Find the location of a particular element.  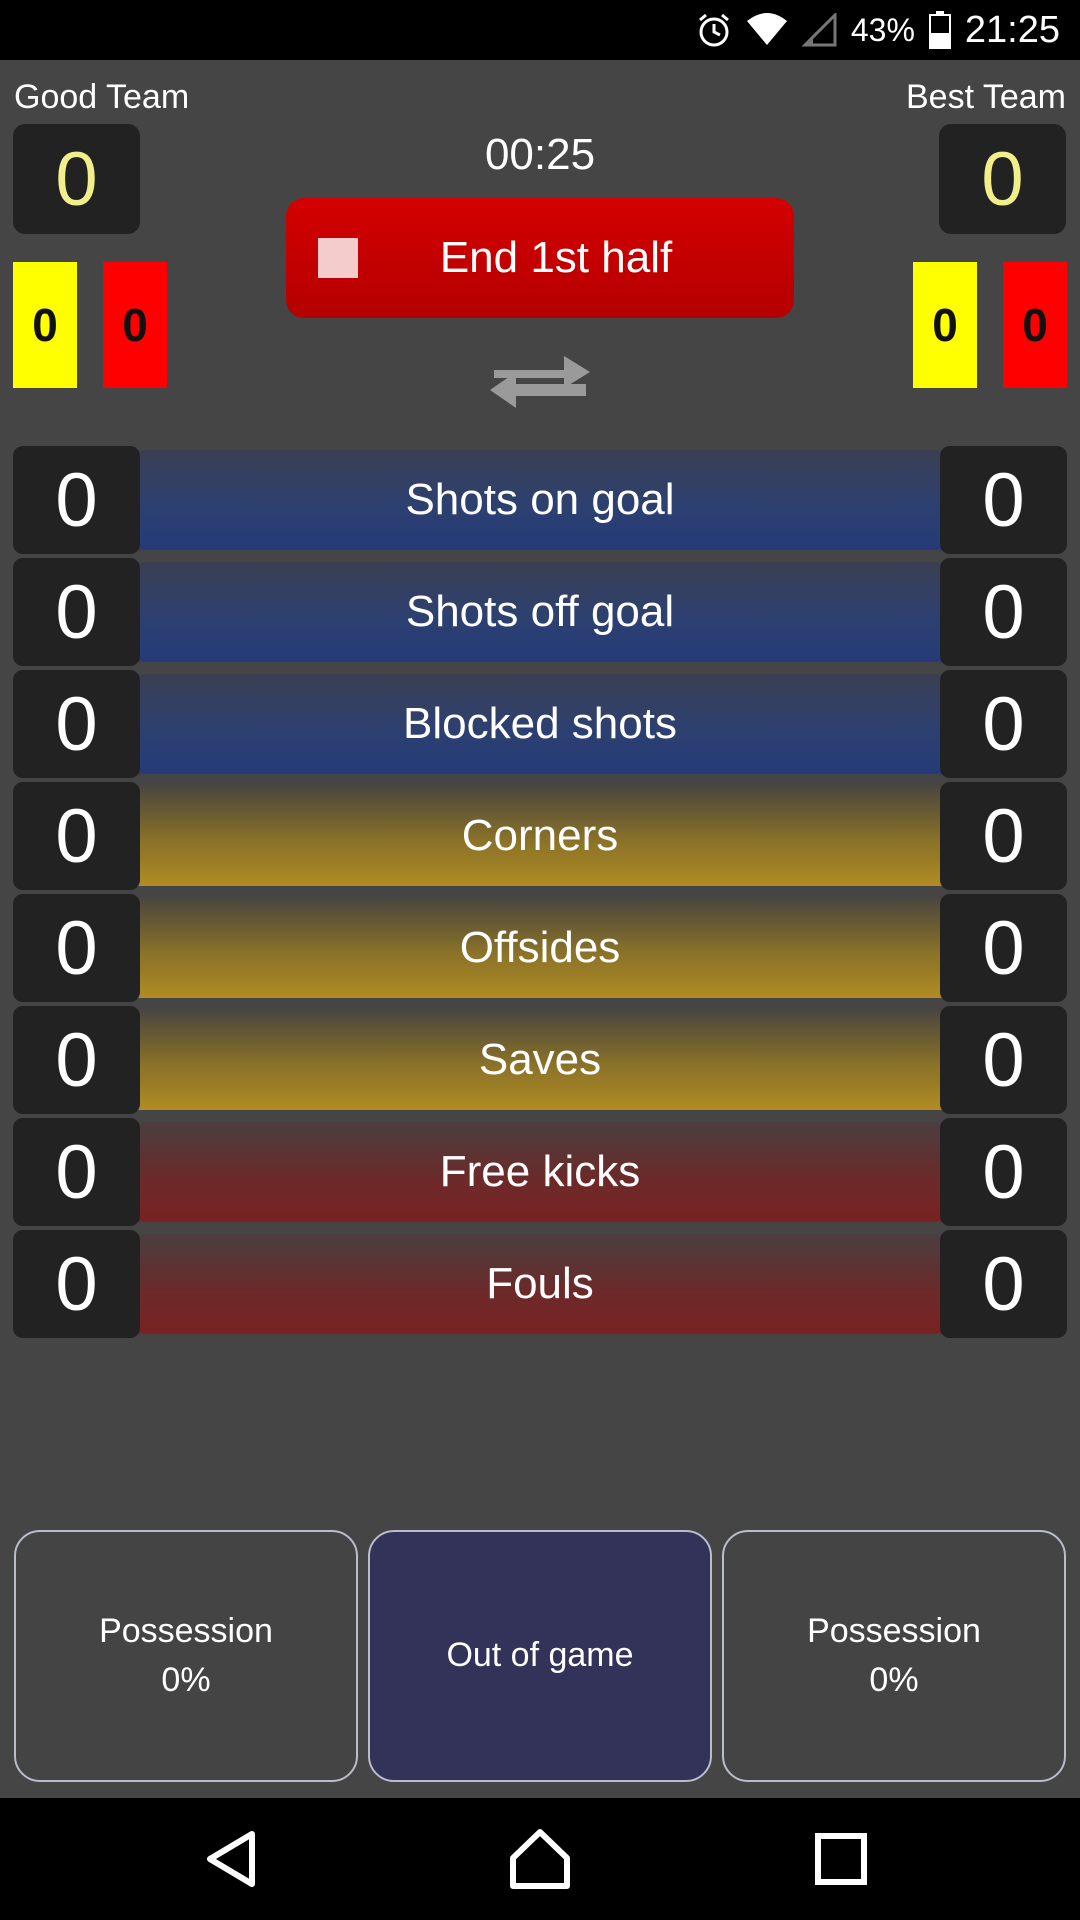

stat-label: Fouls is located at coordinates (540, 1284).